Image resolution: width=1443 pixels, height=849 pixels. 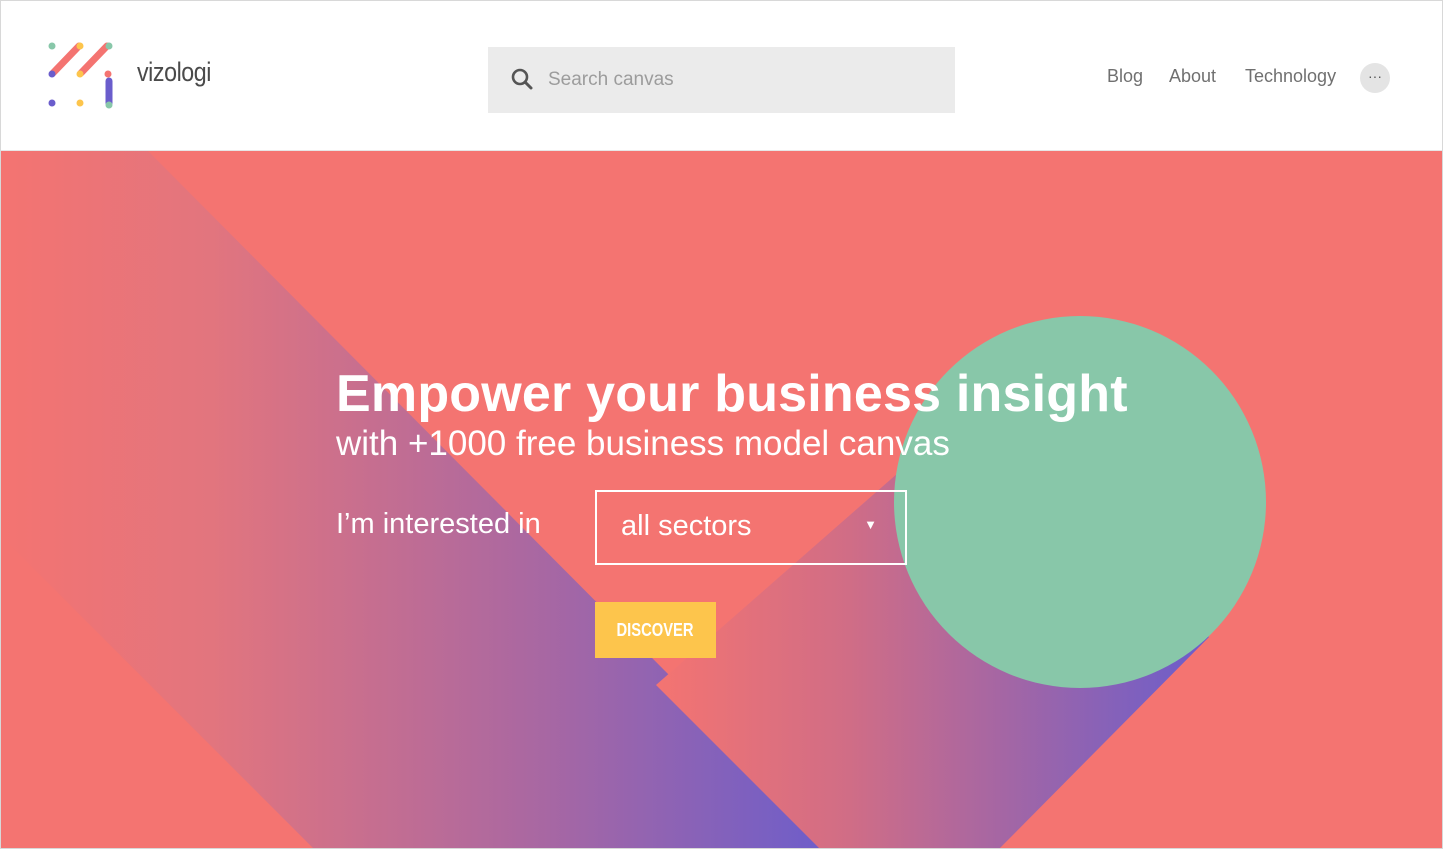 What do you see at coordinates (732, 394) in the screenshot?
I see `hero-headline: Empower your business insight` at bounding box center [732, 394].